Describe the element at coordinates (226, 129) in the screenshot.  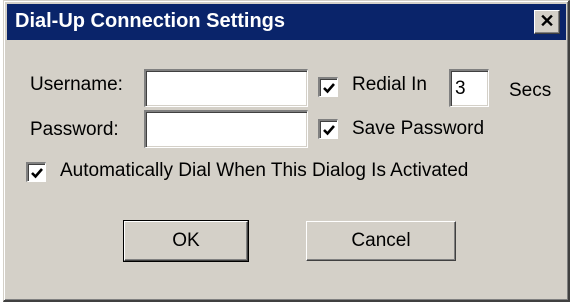
I see `password-input` at that location.